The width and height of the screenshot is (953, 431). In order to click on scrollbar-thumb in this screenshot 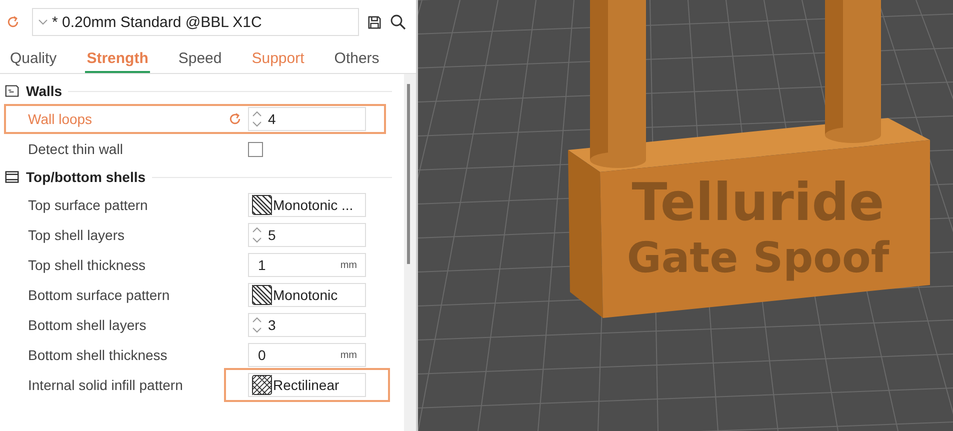, I will do `click(408, 174)`.